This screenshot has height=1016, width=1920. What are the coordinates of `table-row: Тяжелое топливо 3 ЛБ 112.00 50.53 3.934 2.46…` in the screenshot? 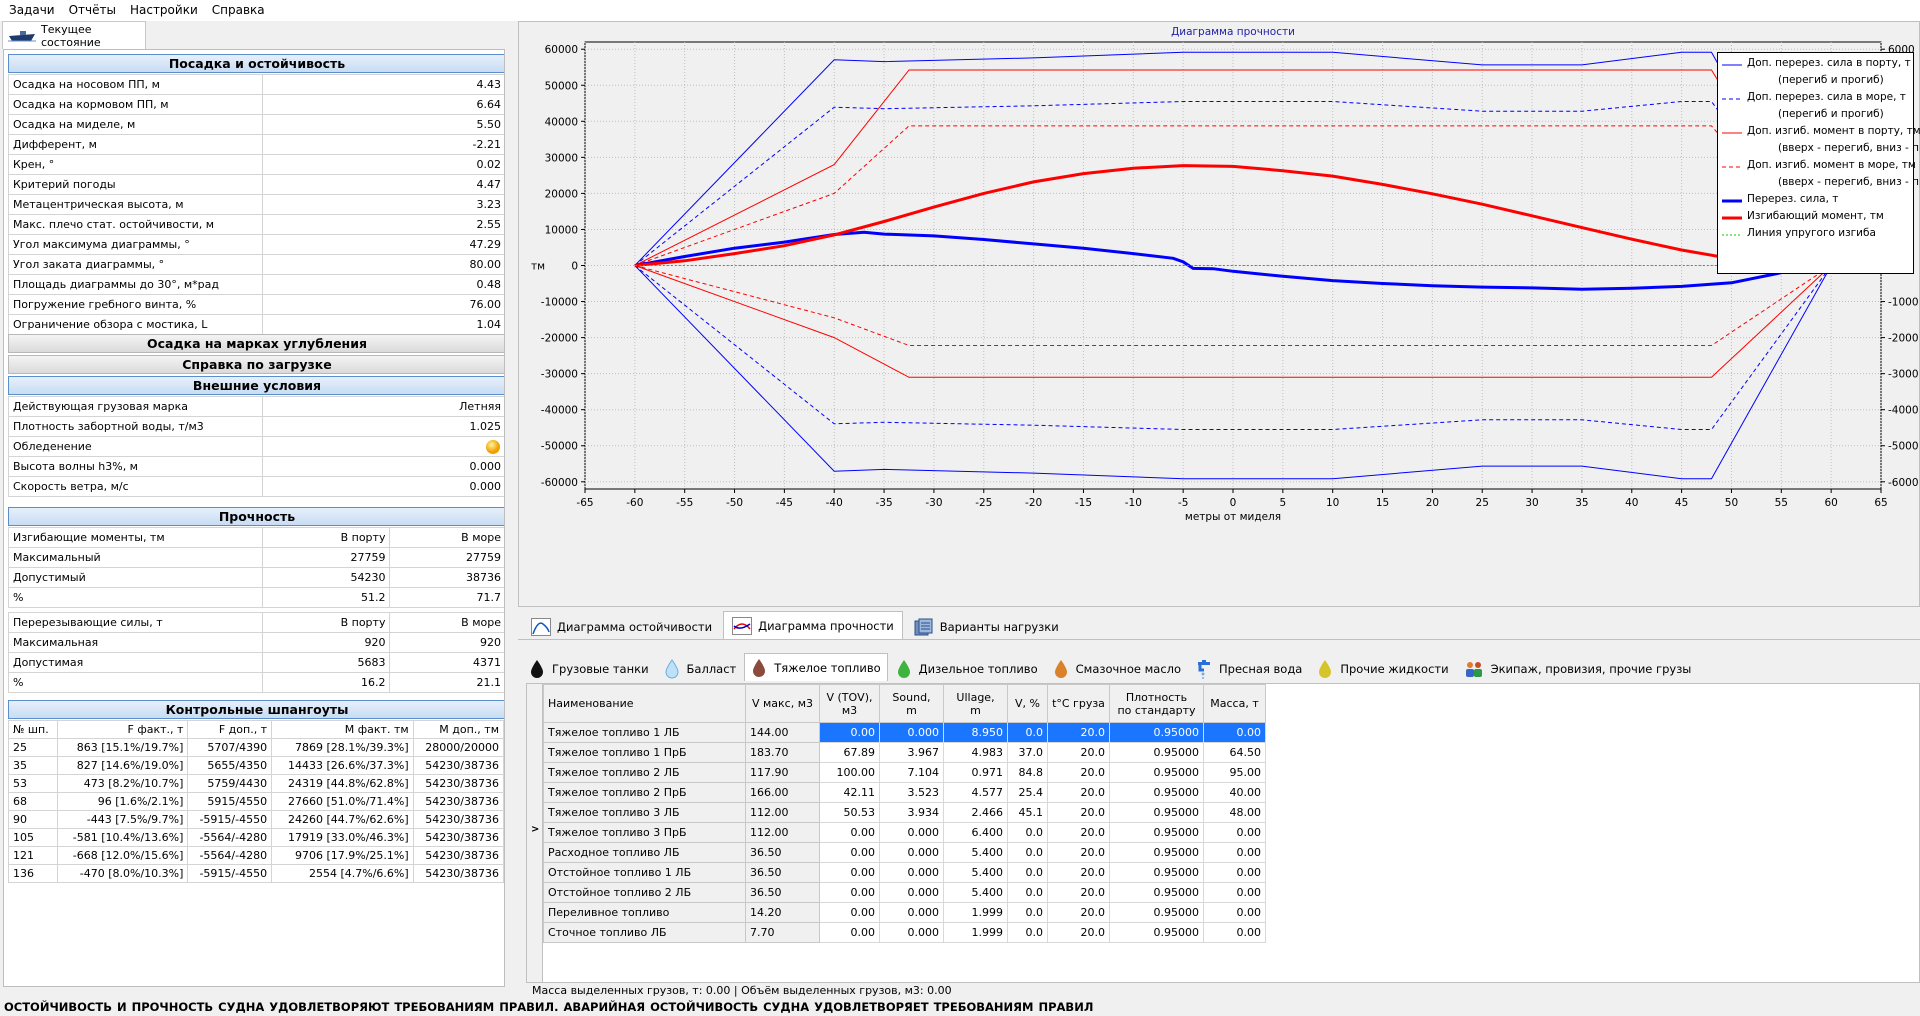 It's located at (904, 812).